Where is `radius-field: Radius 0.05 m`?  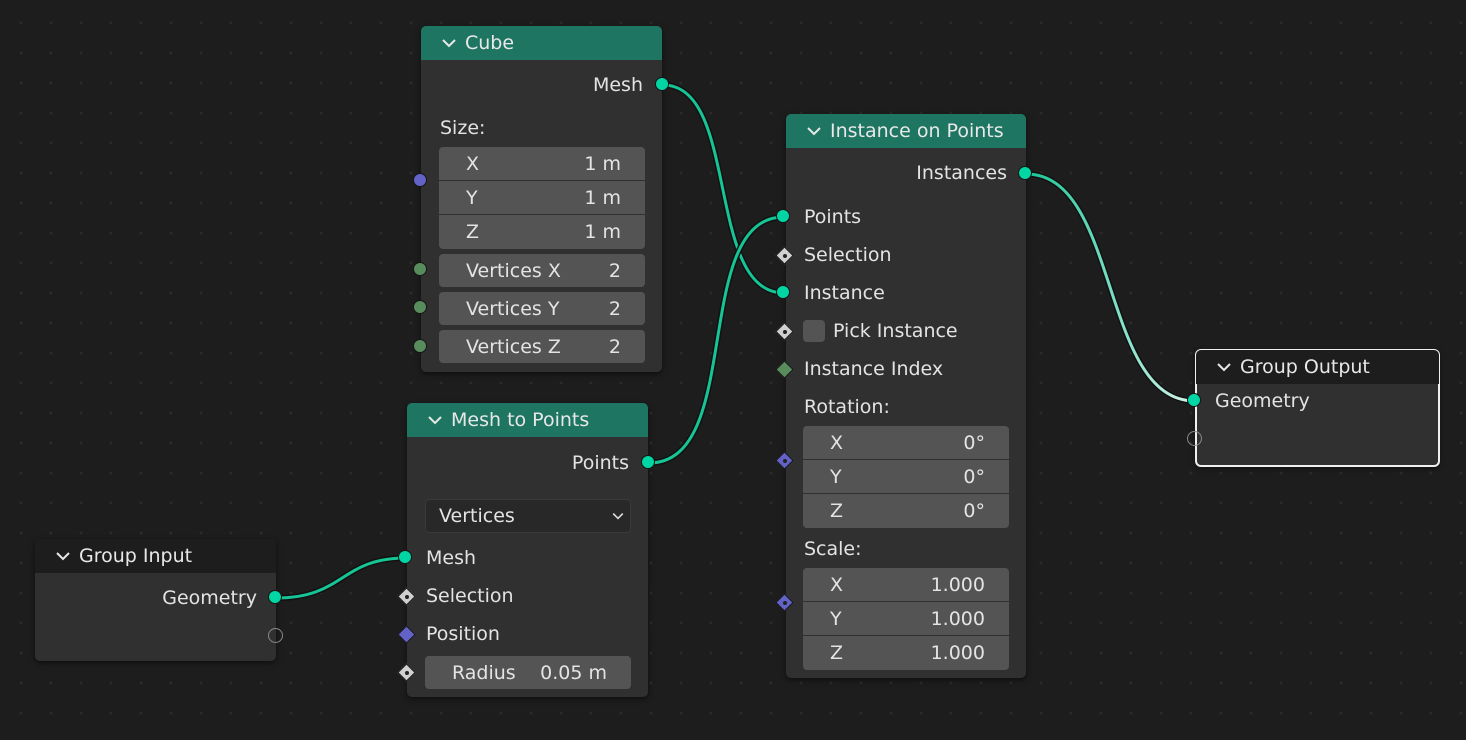 radius-field: Radius 0.05 m is located at coordinates (528, 672).